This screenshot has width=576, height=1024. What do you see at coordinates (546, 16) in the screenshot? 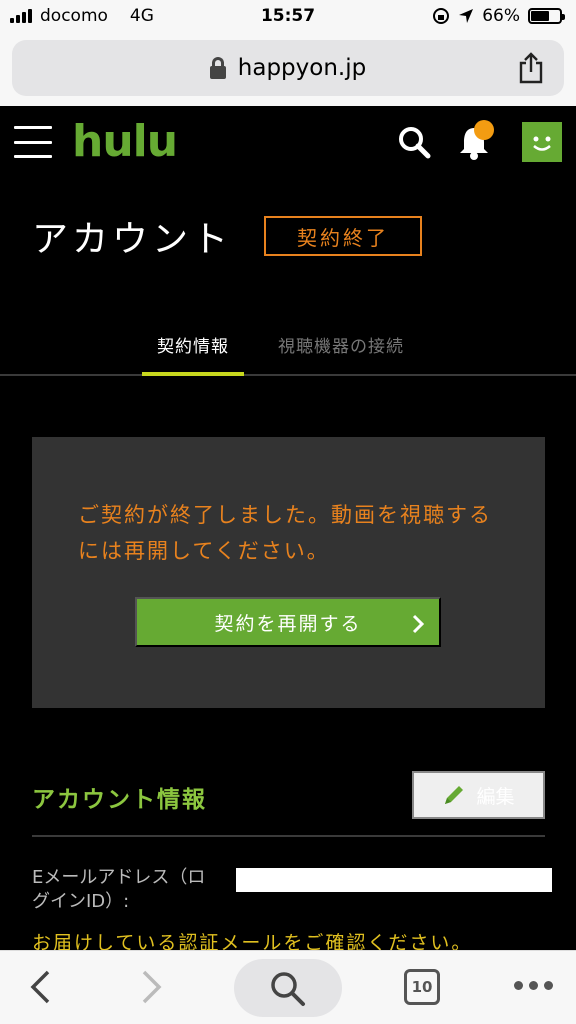
I see `battery-icon` at bounding box center [546, 16].